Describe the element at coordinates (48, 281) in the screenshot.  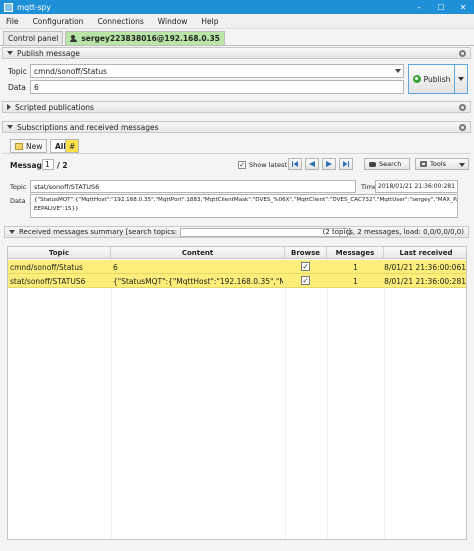
I see `row-topic: stat/sonoff/STATUS6` at that location.